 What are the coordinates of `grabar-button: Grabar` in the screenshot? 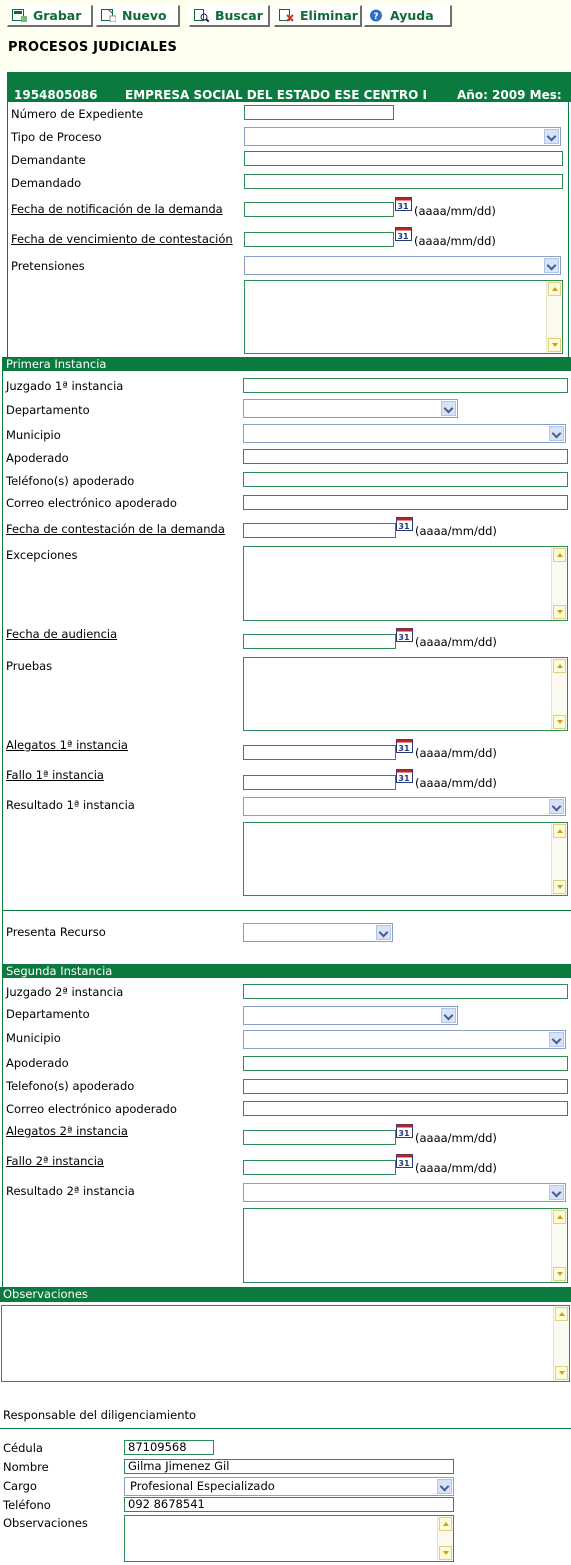 It's located at (50, 16).